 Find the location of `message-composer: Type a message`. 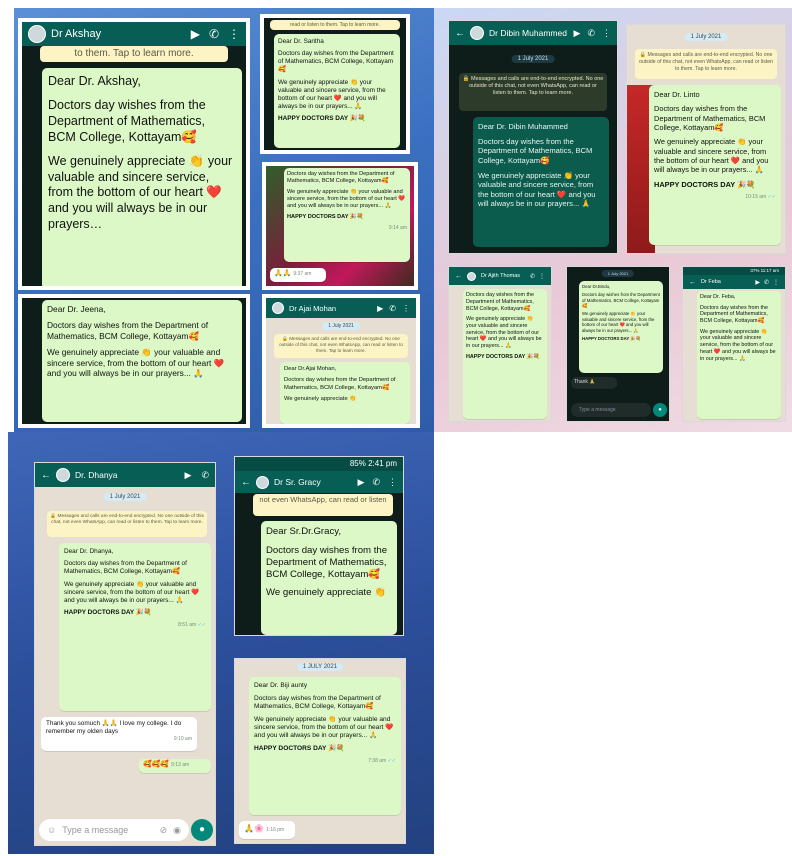

message-composer: Type a message is located at coordinates (611, 410).